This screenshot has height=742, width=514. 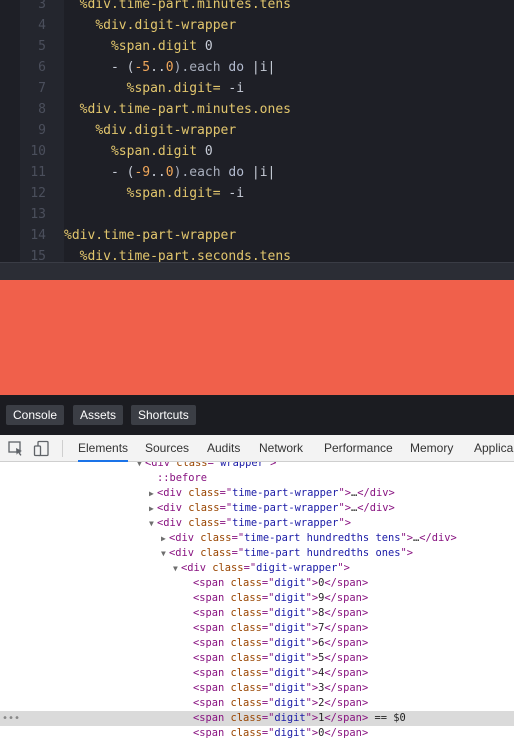 I want to click on tab-sources: Sources, so click(x=167, y=448).